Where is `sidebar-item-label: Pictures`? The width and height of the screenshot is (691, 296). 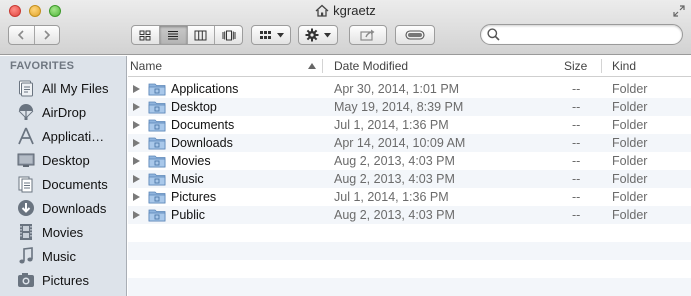
sidebar-item-label: Pictures is located at coordinates (65, 280).